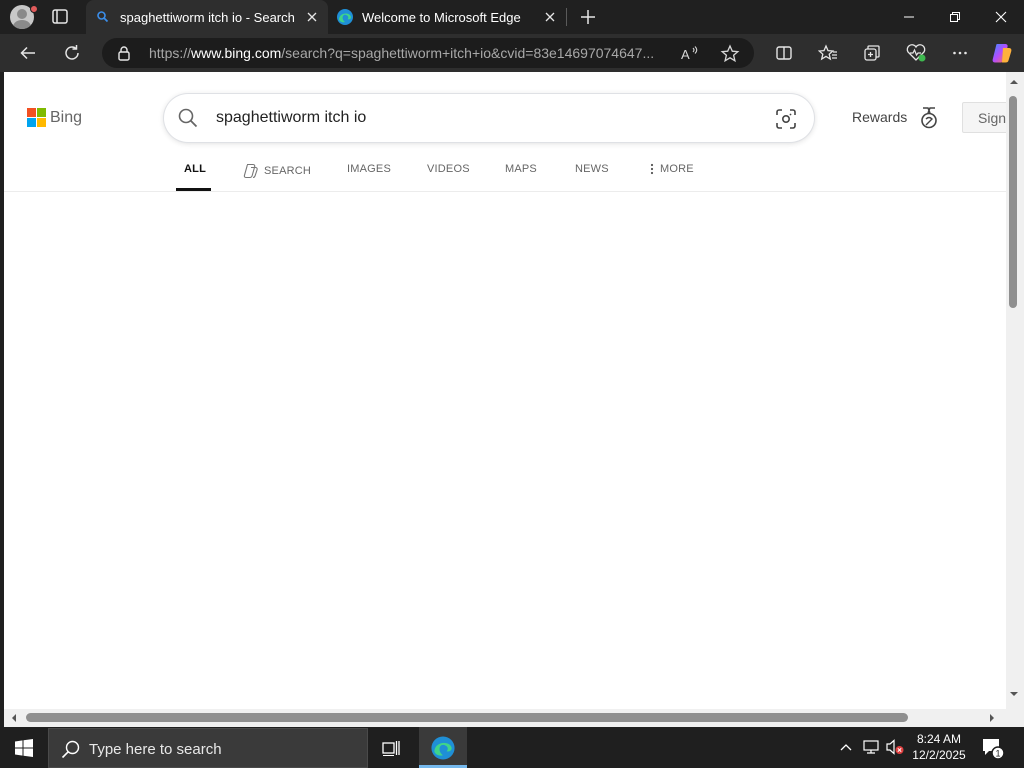 This screenshot has width=1024, height=768. I want to click on taskbar-edge-button, so click(443, 747).